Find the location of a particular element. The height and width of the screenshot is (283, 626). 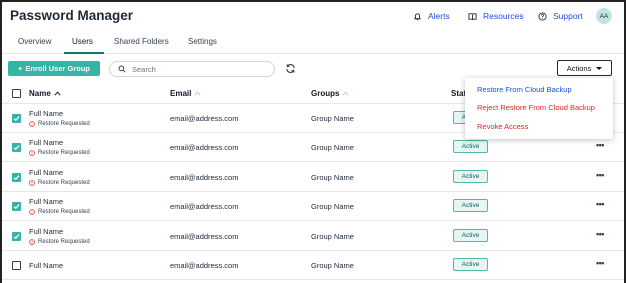

app-title: Password Manager is located at coordinates (72, 15).